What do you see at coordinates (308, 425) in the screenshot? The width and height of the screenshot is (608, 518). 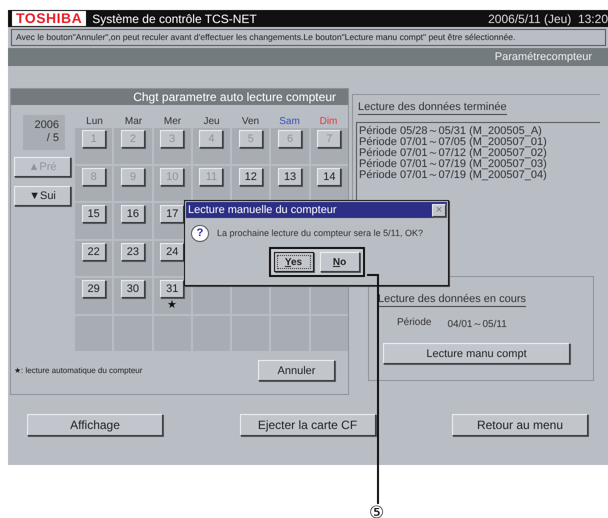 I see `eject-card-button: Ejecter la carte CF` at bounding box center [308, 425].